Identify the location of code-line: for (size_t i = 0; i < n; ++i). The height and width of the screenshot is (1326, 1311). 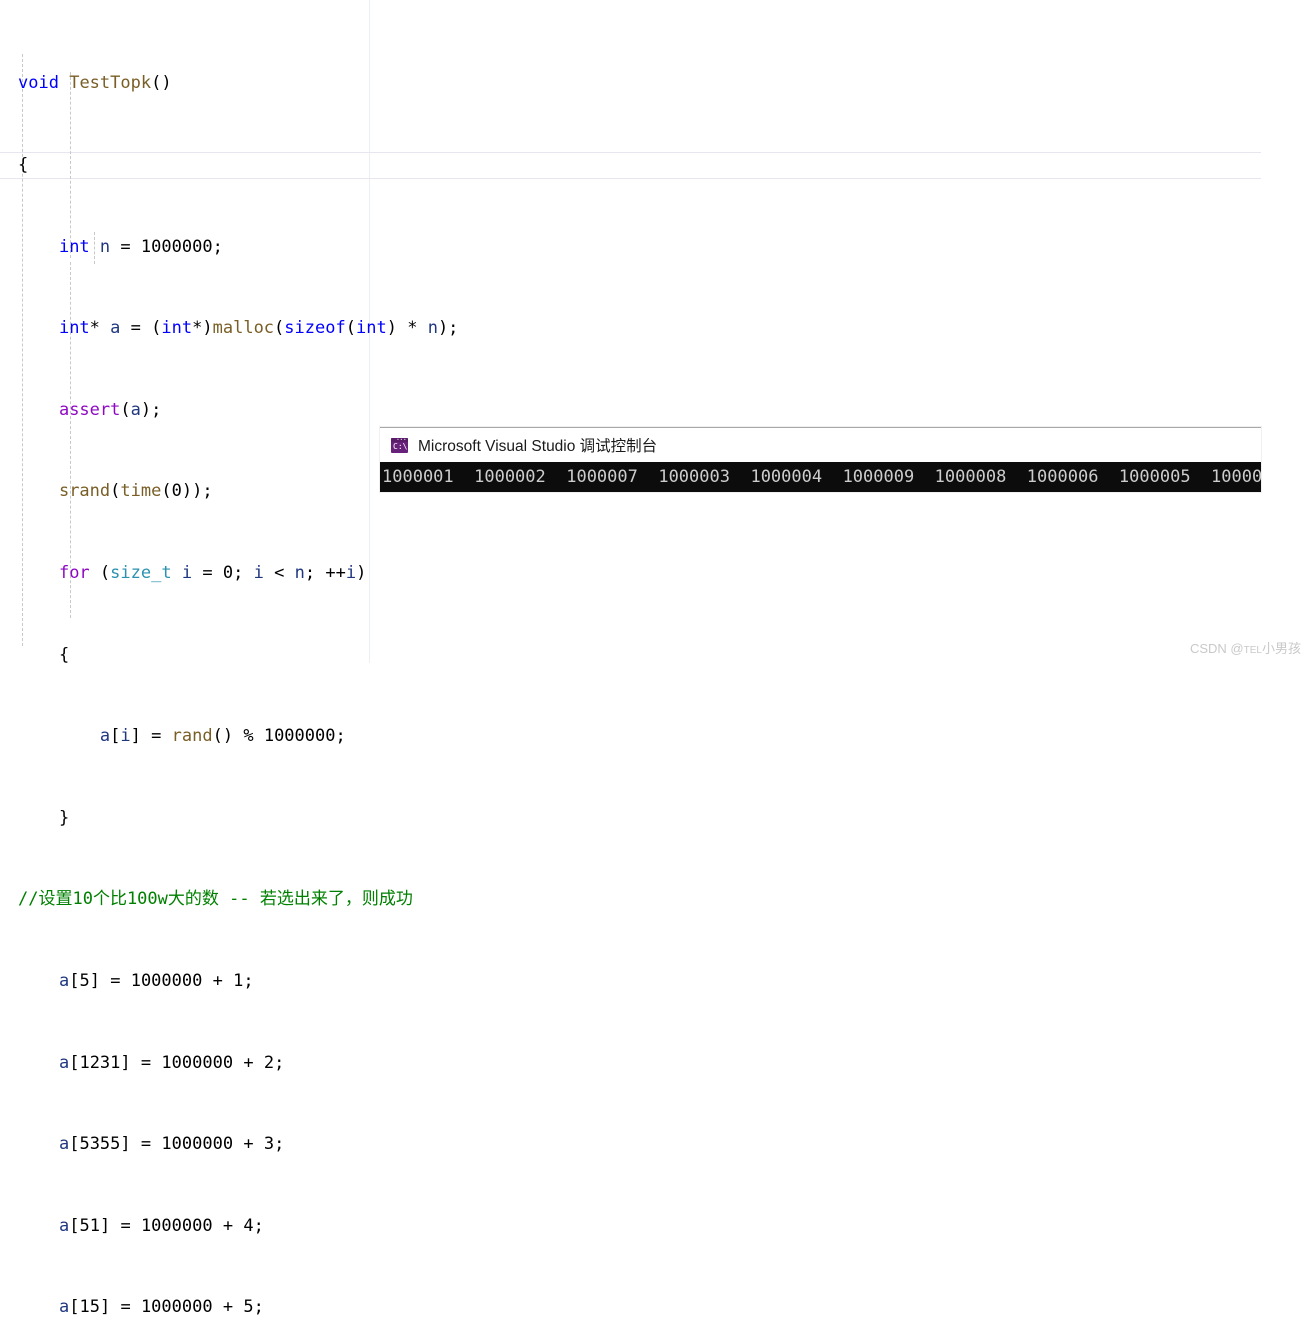
(212, 572).